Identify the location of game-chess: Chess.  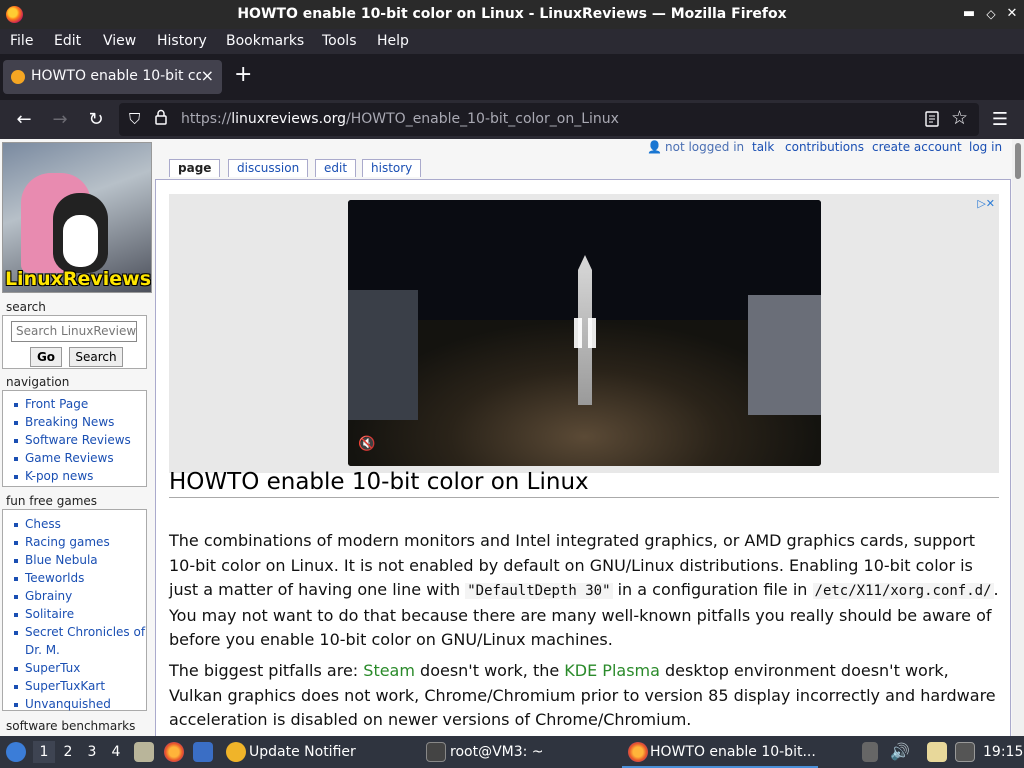
(78, 524).